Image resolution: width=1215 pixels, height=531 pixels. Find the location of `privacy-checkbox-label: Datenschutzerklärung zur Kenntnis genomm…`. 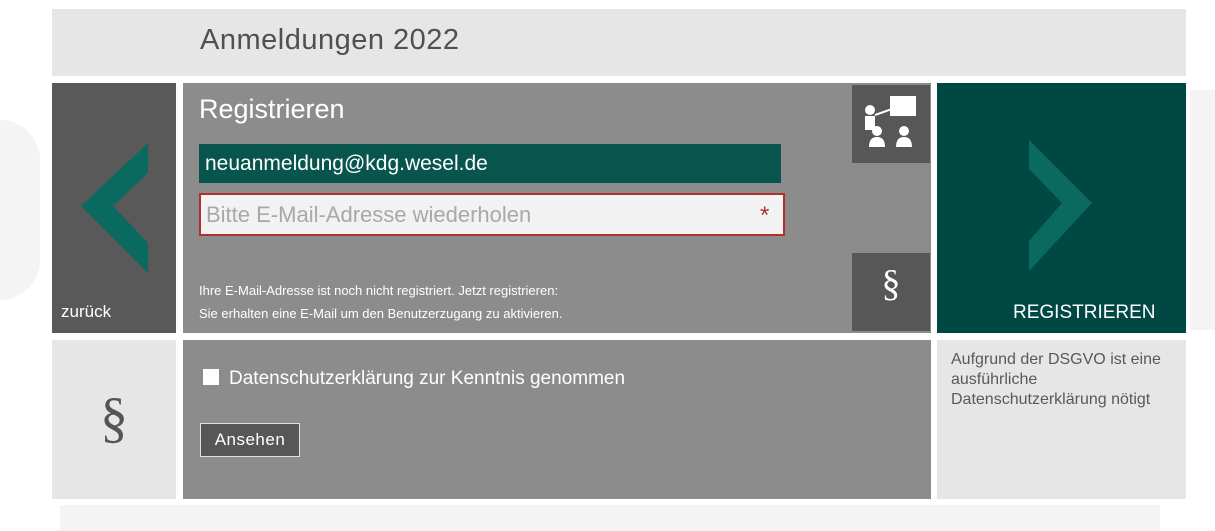

privacy-checkbox-label: Datenschutzerklärung zur Kenntnis genomm… is located at coordinates (427, 379).